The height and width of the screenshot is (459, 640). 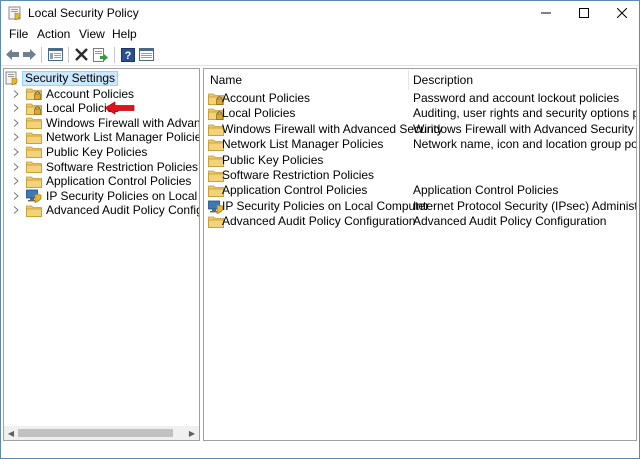 I want to click on tree-root-label: Security Settings, so click(x=70, y=78).